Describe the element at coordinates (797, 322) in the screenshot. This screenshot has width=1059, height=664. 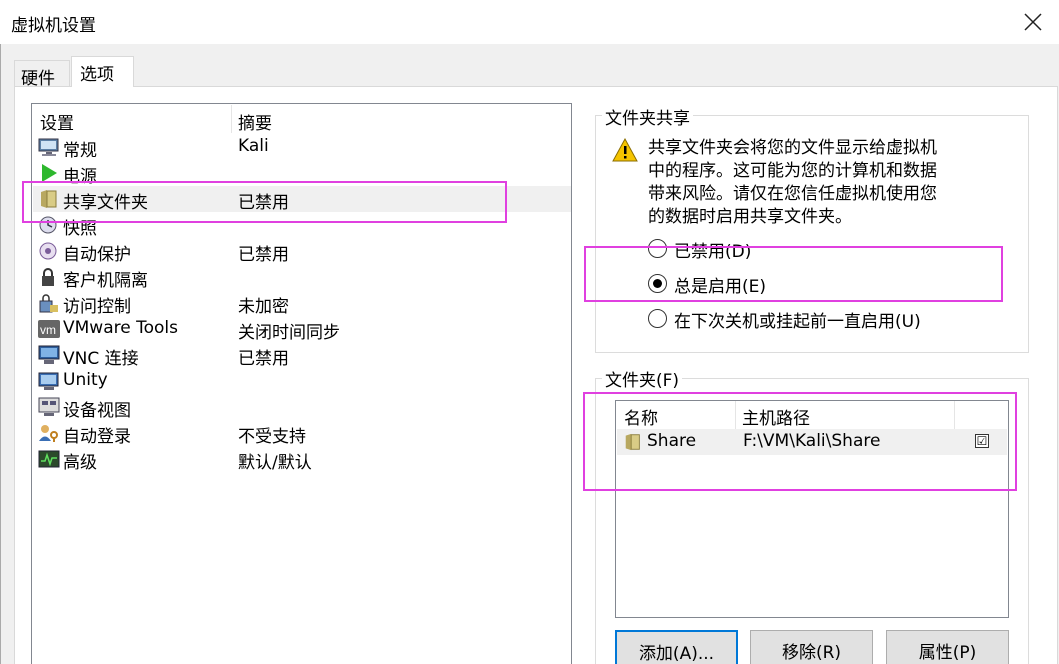
I see `radio-until-poweroff-label: 在下次关机或挂起前一直启用(U)` at that location.